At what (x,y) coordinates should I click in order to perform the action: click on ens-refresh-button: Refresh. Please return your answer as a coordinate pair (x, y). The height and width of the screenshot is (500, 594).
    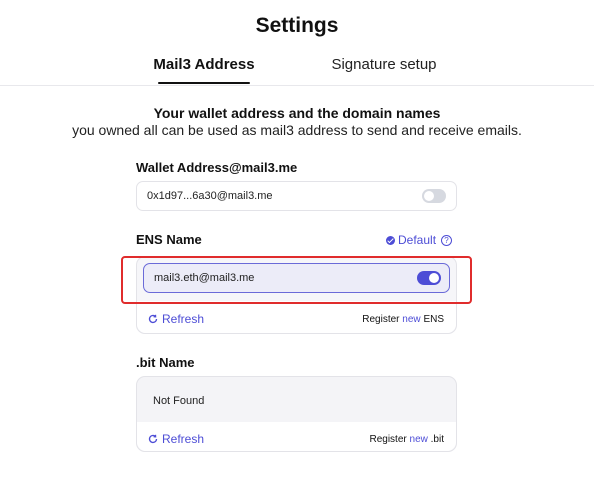
    Looking at the image, I should click on (176, 319).